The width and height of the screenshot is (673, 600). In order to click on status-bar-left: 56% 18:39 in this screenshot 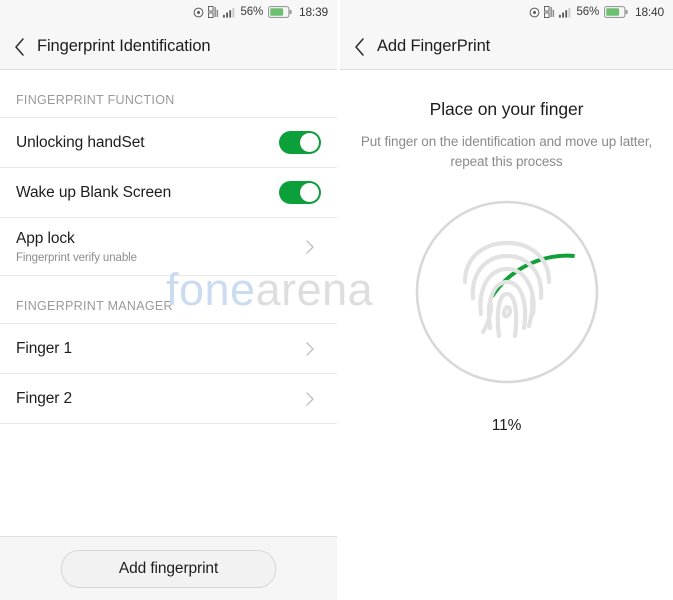, I will do `click(168, 12)`.